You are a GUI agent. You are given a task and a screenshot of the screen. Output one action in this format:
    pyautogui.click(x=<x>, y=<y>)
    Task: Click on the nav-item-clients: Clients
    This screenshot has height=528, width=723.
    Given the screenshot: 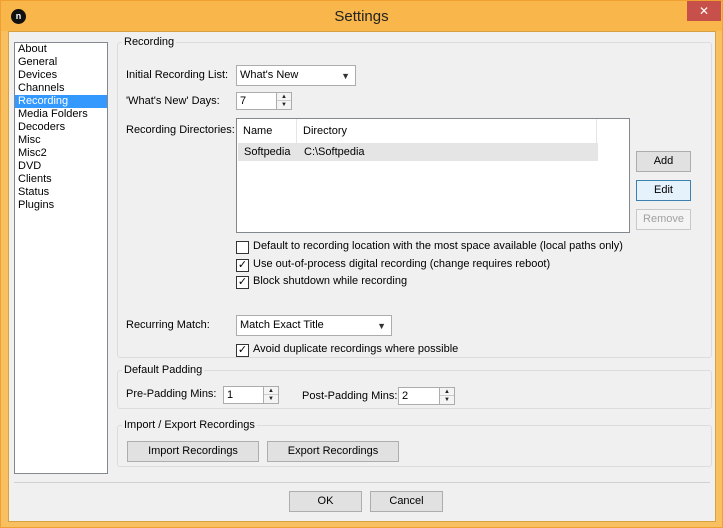 What is the action you would take?
    pyautogui.click(x=61, y=179)
    